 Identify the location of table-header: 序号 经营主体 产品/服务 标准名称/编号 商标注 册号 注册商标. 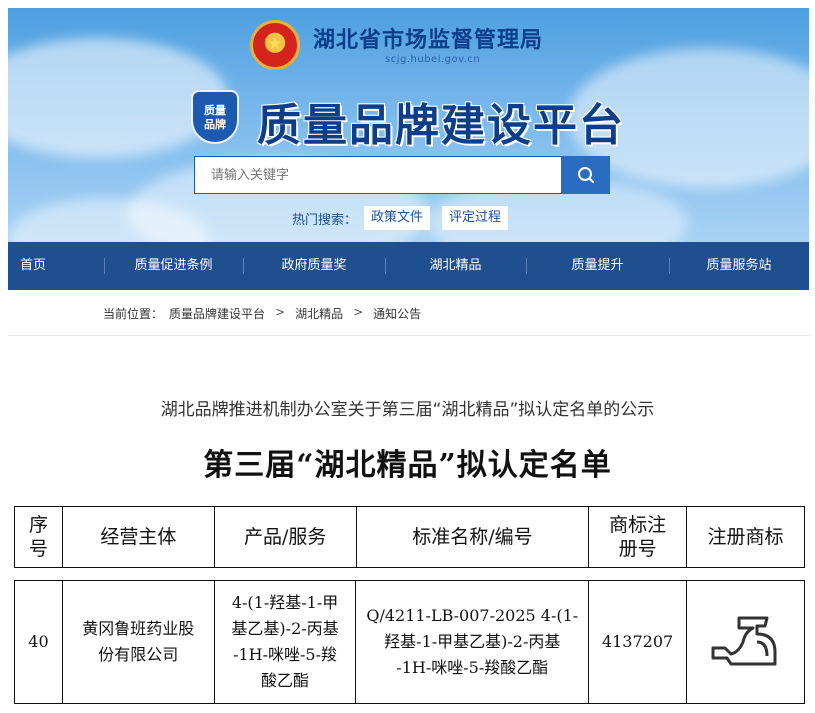
(409, 537).